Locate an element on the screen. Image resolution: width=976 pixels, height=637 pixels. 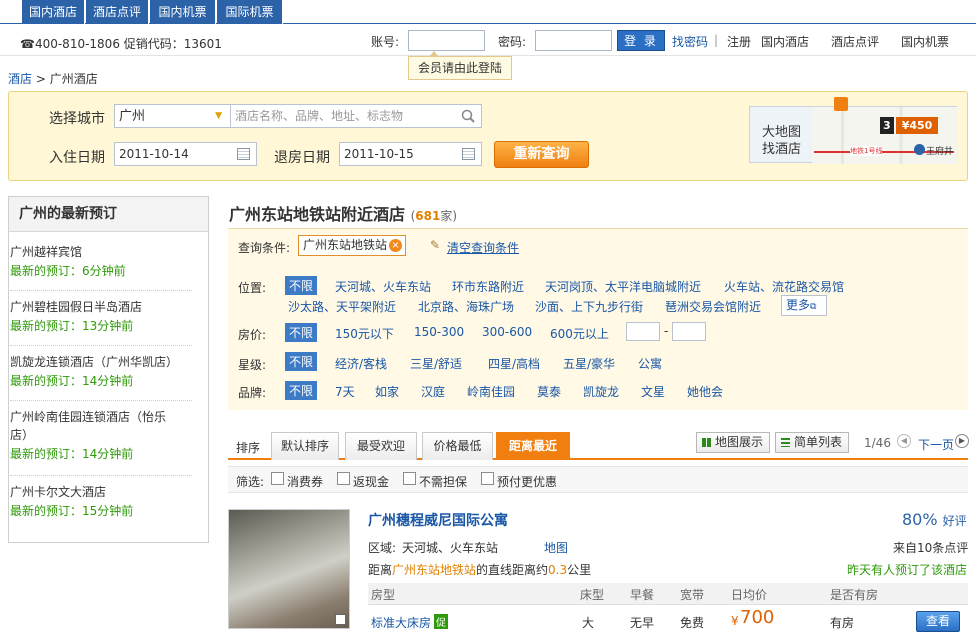
city-select: 广州 ▼ is located at coordinates (172, 116).